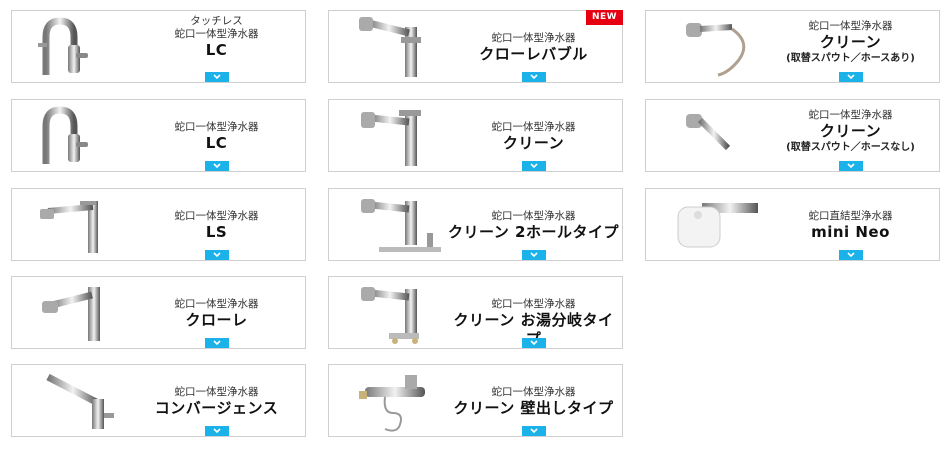 This screenshot has height=471, width=941. What do you see at coordinates (850, 216) in the screenshot?
I see `product-category: 蛇口直結型浄水器` at bounding box center [850, 216].